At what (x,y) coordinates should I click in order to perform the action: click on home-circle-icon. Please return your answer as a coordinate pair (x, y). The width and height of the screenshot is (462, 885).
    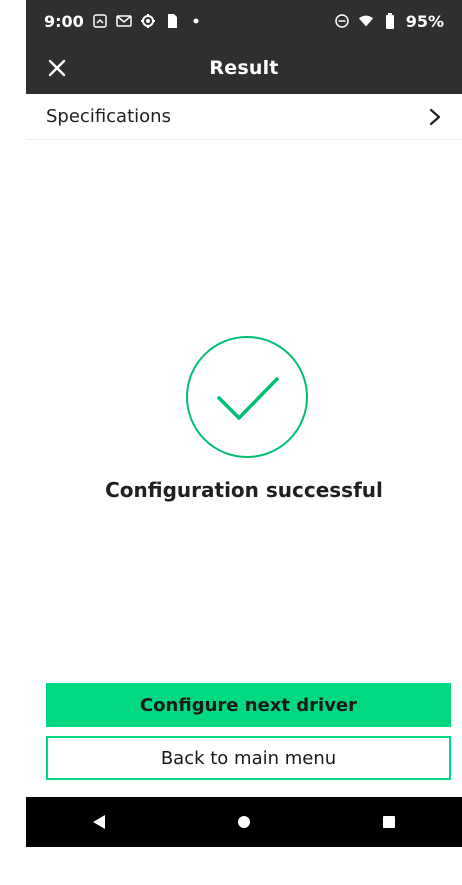
    Looking at the image, I should click on (243, 822).